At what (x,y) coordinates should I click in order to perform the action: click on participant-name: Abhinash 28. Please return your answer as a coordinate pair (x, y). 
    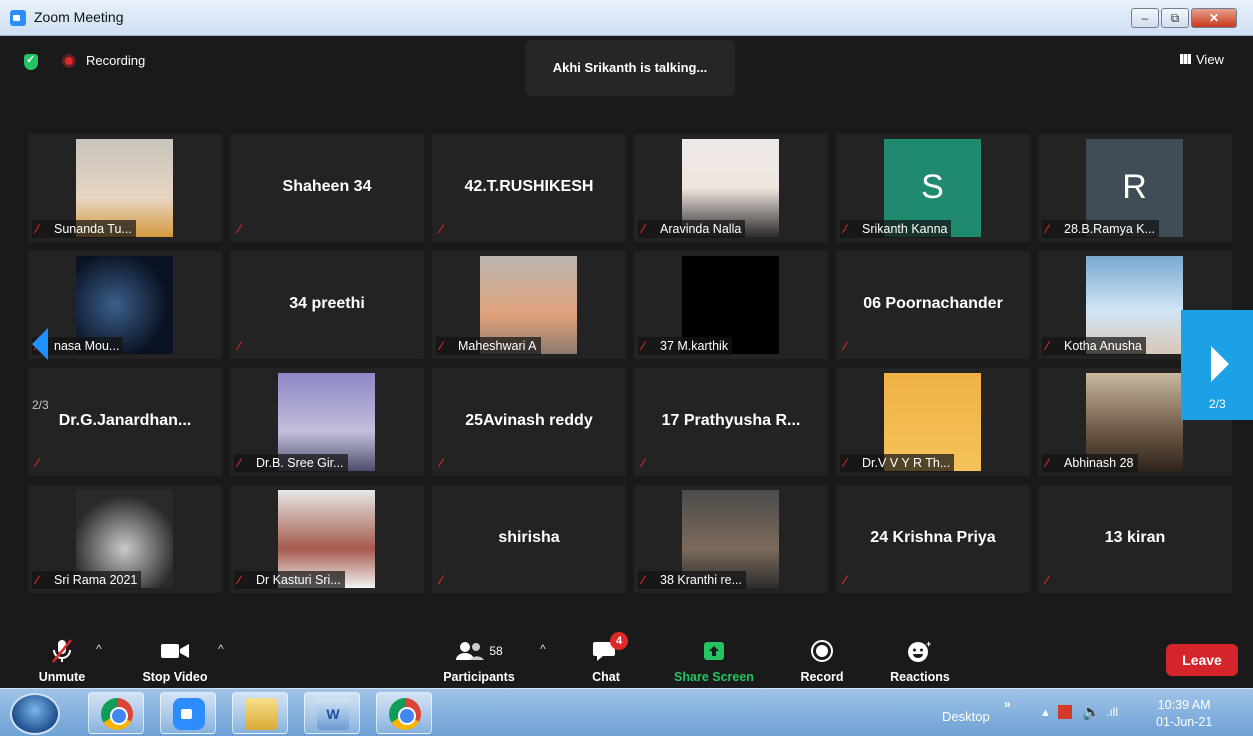
    Looking at the image, I should click on (1099, 463).